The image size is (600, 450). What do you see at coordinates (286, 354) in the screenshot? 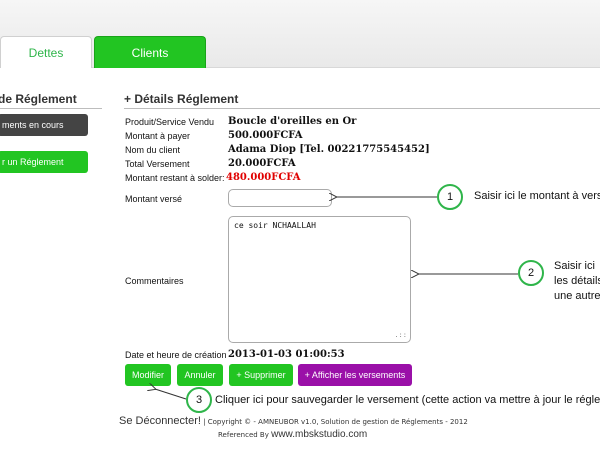
I see `date-creation-value: 2013-01-03 01:00:53` at bounding box center [286, 354].